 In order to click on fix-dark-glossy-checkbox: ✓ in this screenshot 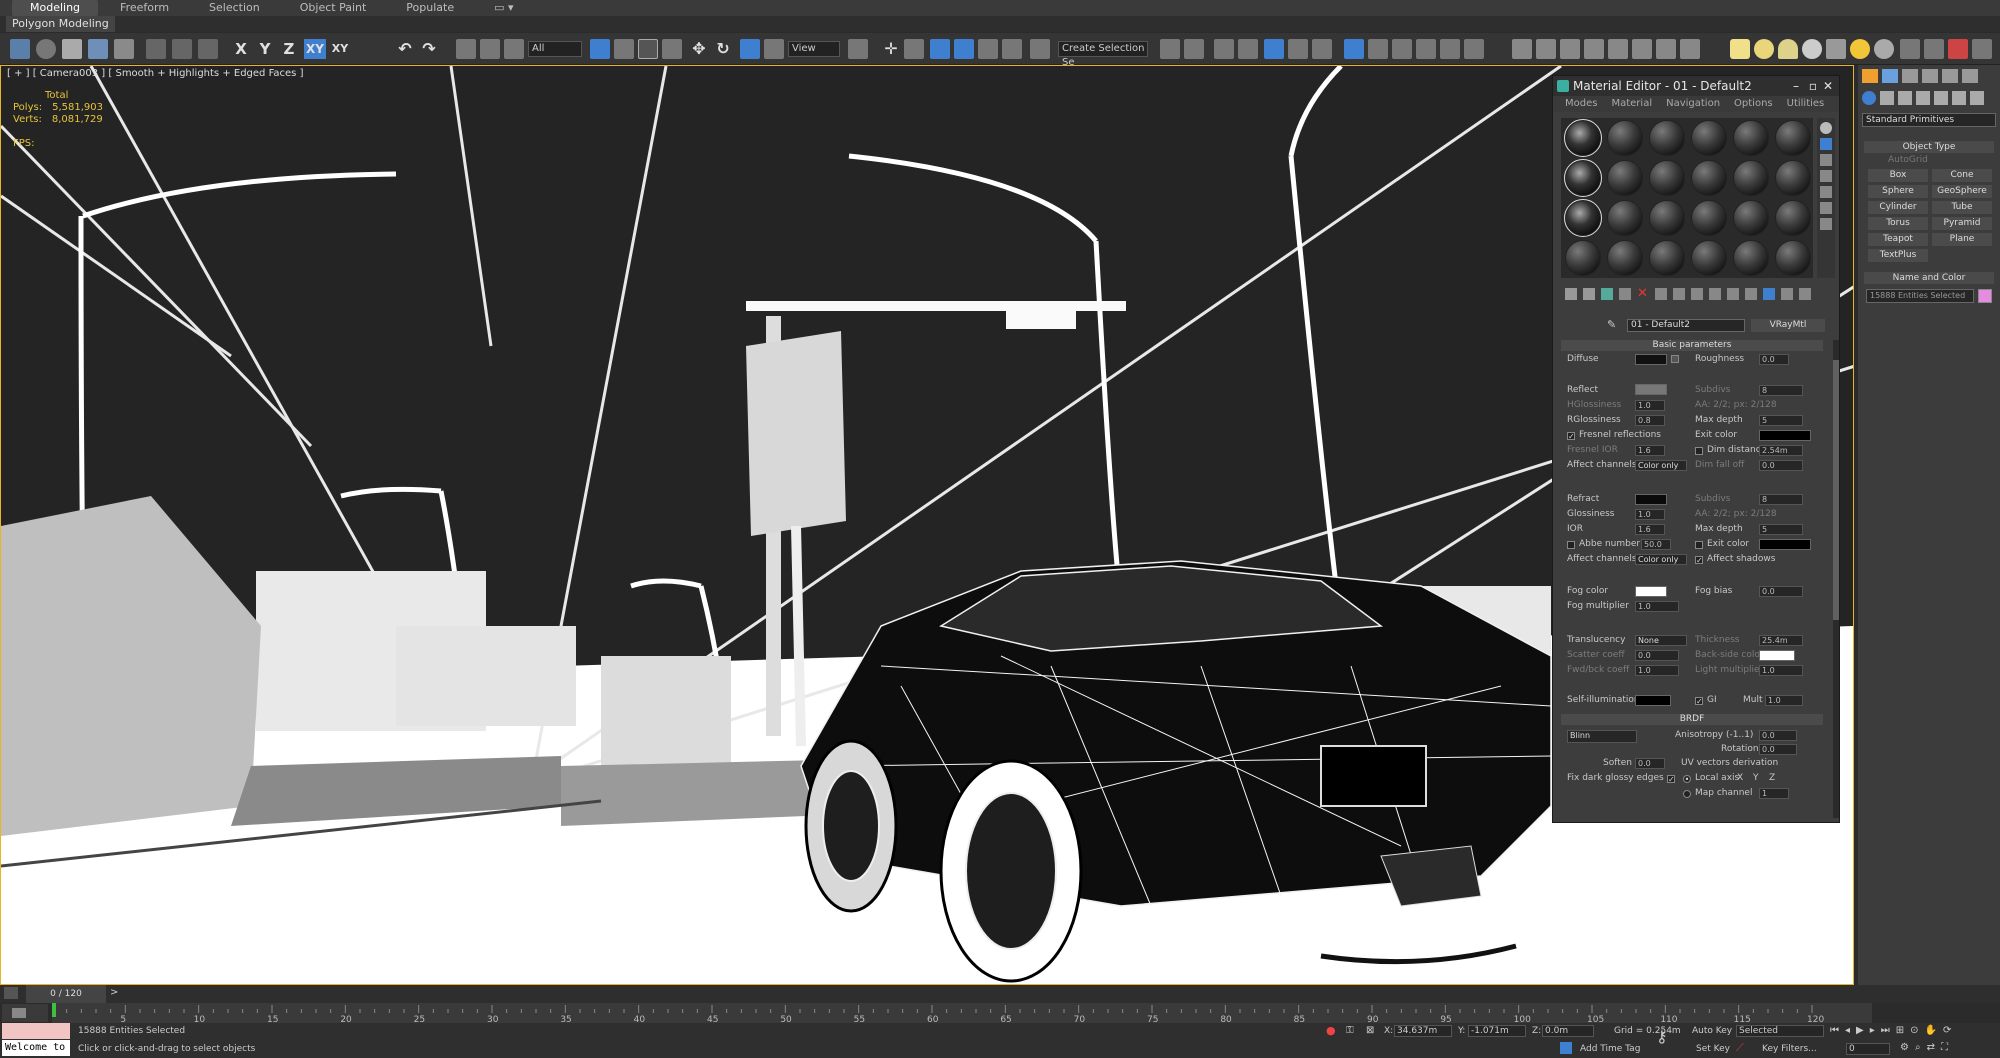, I will do `click(1671, 779)`.